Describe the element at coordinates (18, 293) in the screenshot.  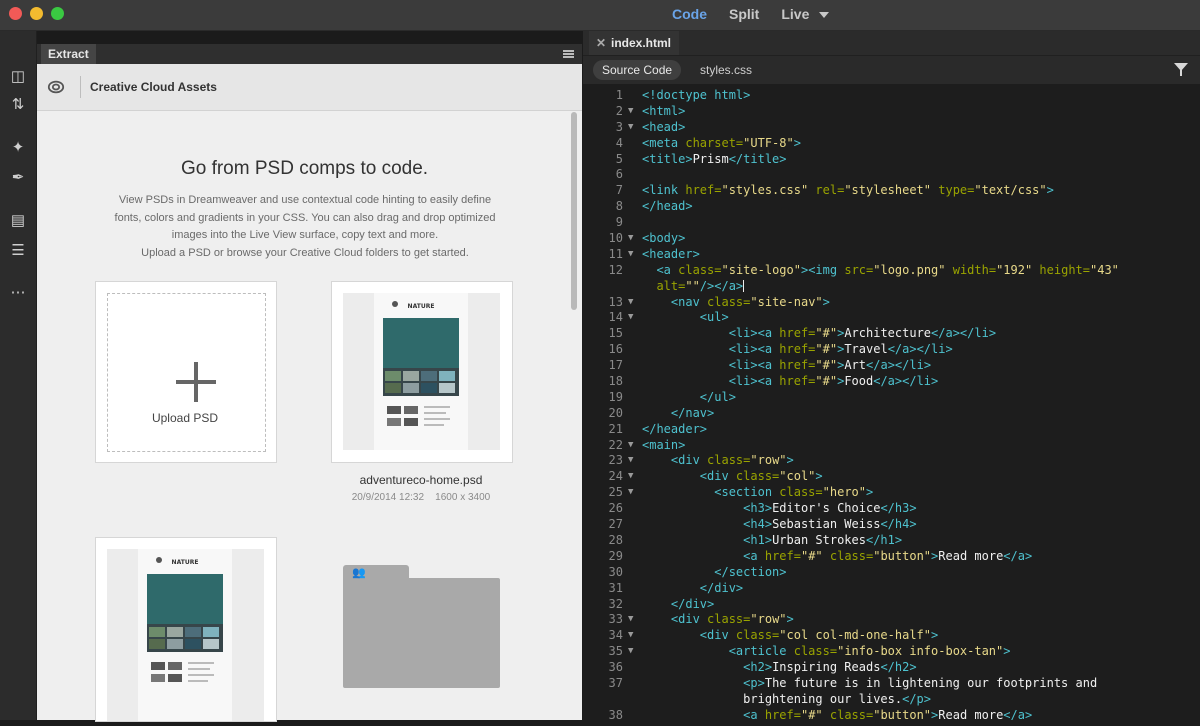
I see `more-icon: ⋯` at that location.